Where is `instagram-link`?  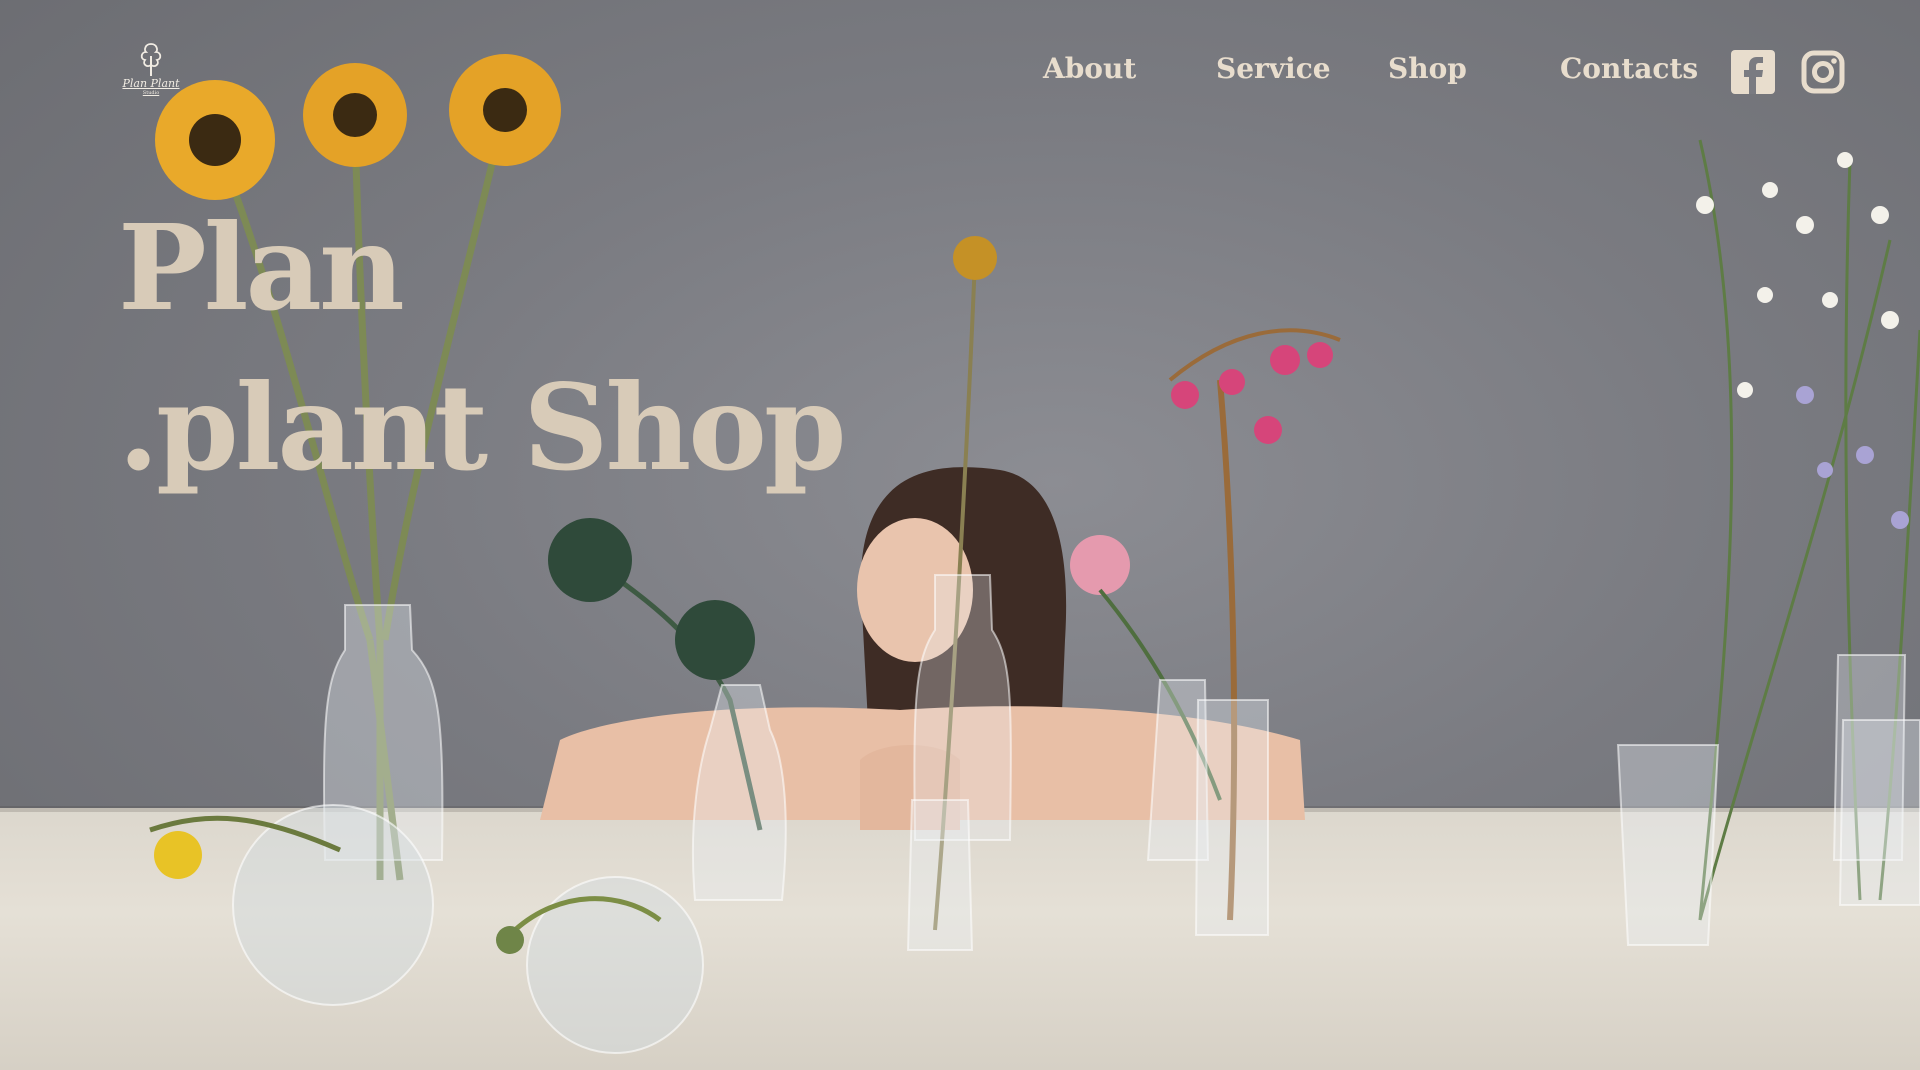 instagram-link is located at coordinates (1823, 72).